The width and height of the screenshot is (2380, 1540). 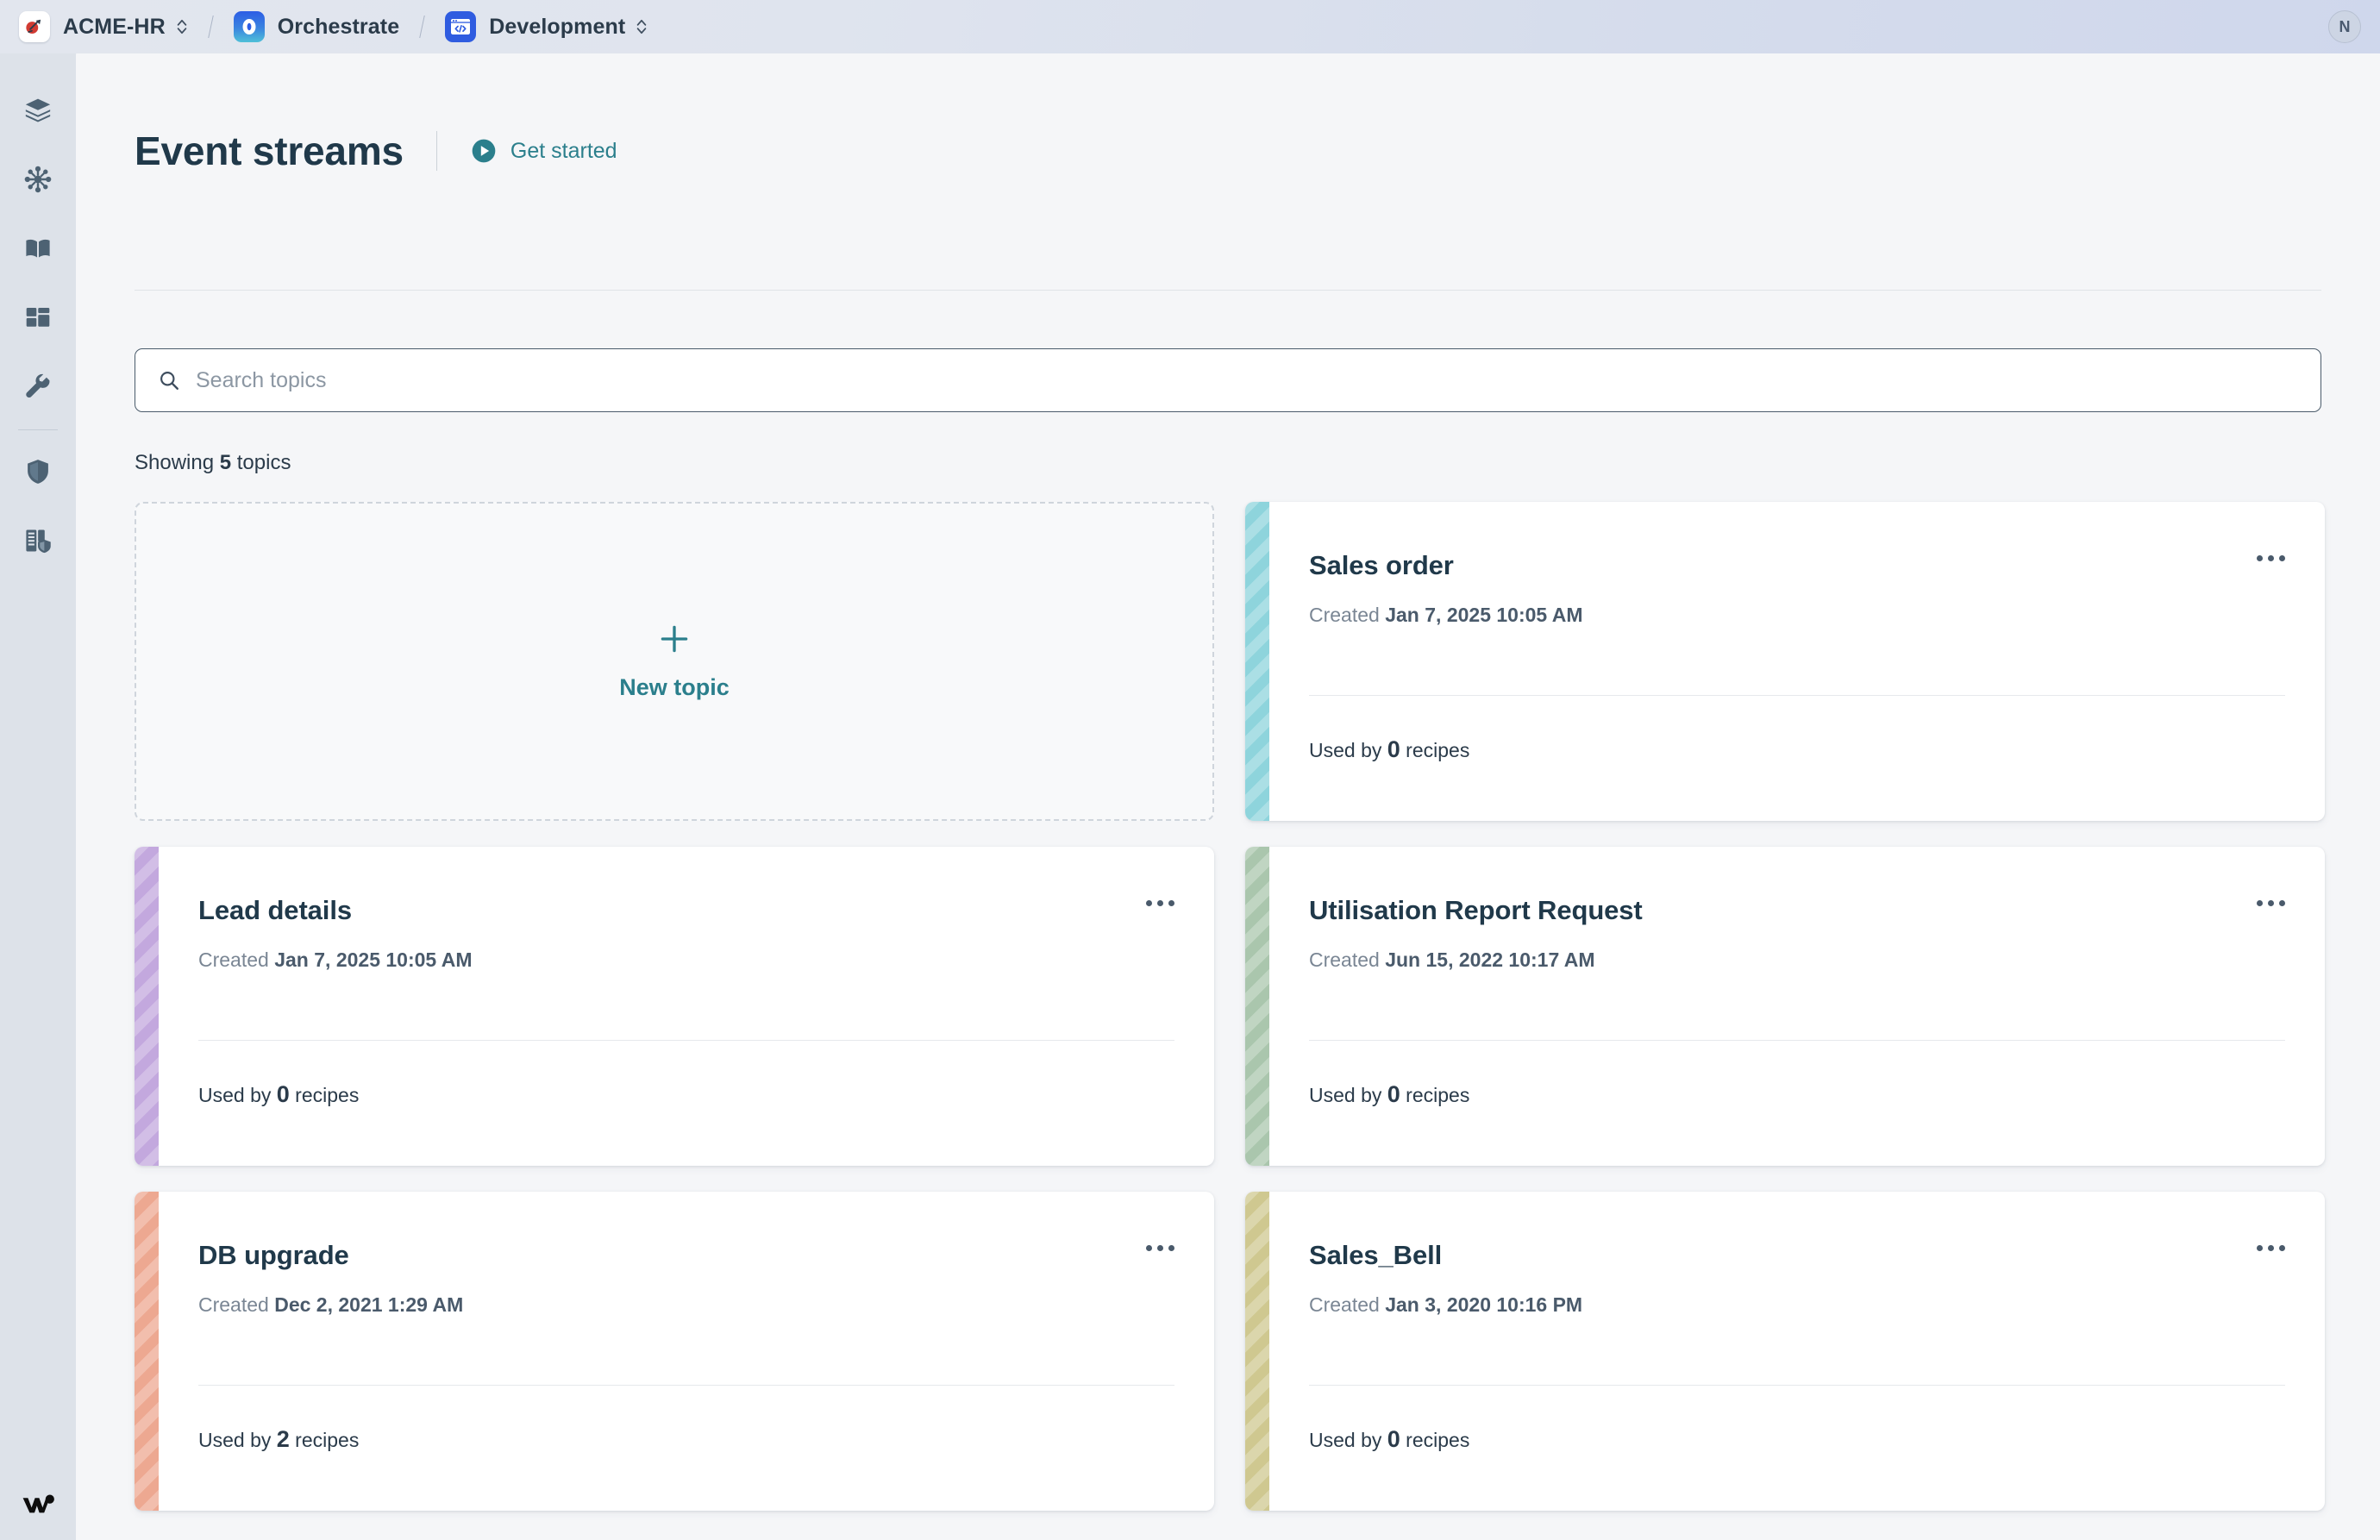 I want to click on dashboard-grid-icon, so click(x=38, y=317).